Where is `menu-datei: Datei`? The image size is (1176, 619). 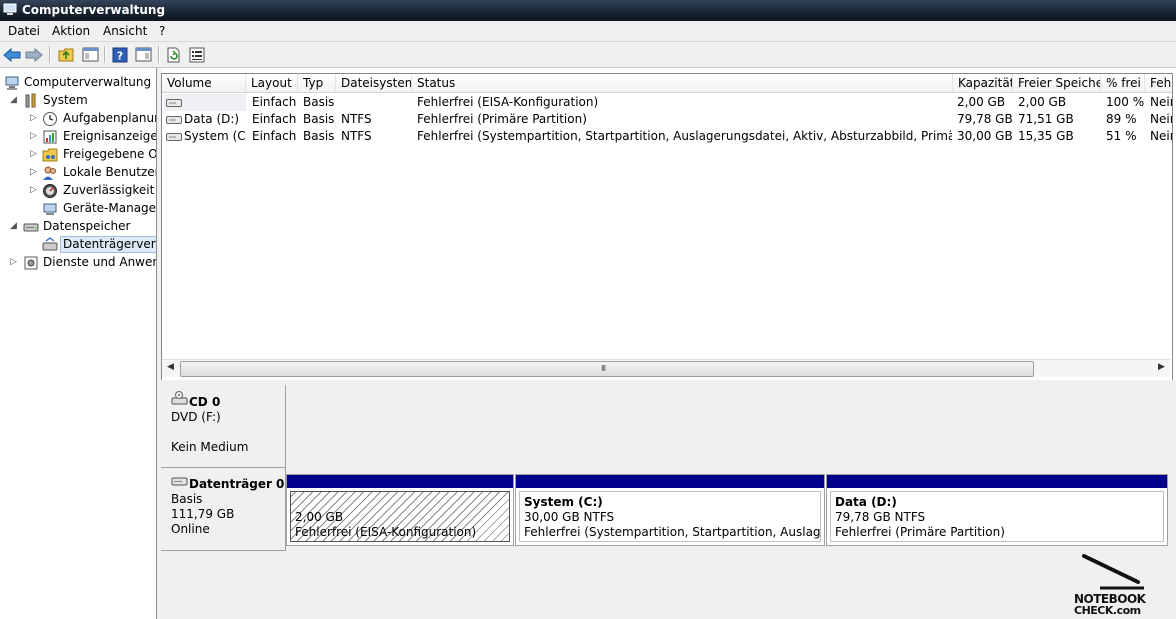 menu-datei: Datei is located at coordinates (24, 31).